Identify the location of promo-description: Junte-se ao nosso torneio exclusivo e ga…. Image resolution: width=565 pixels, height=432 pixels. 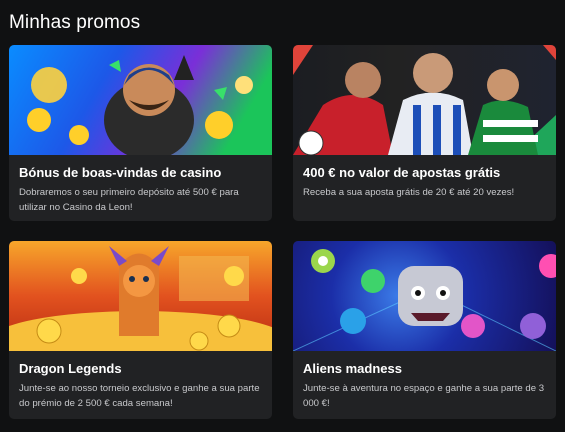
(139, 396).